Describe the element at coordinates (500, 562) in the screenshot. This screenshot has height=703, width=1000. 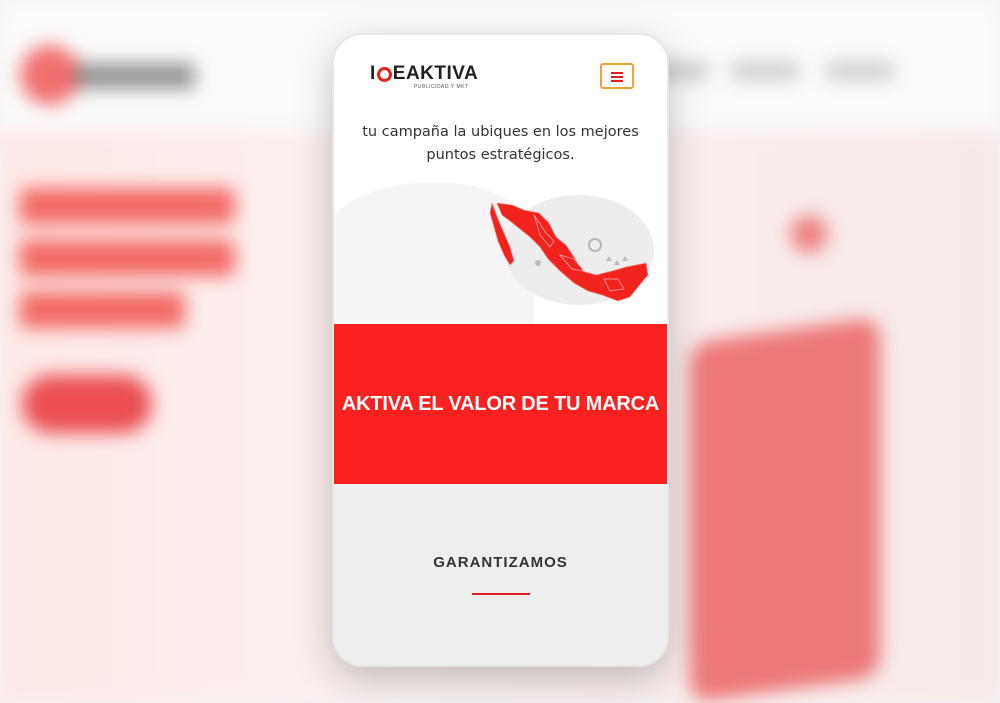
I see `section-title: GARANTIZAMOS` at that location.